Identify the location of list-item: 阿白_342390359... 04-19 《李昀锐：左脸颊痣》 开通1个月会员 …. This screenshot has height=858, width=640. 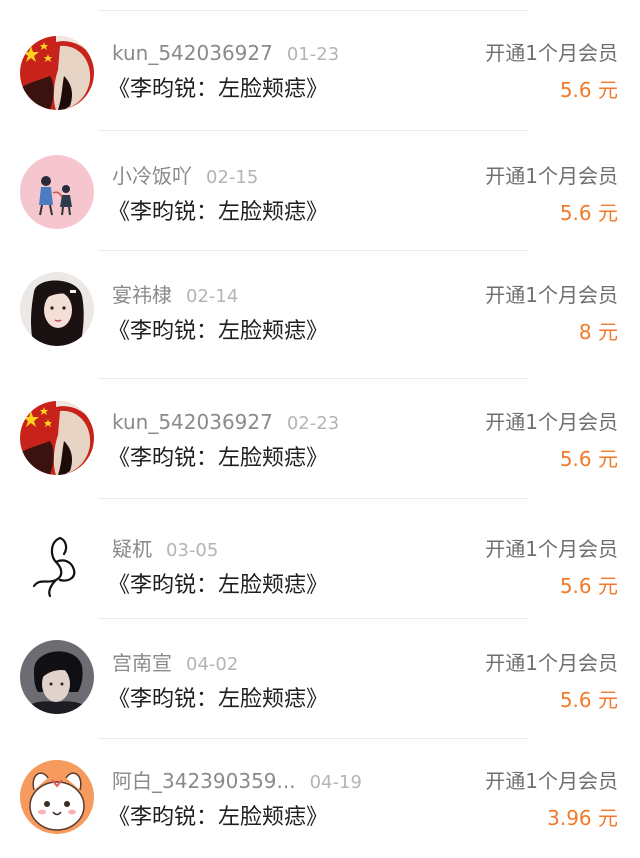
(320, 809).